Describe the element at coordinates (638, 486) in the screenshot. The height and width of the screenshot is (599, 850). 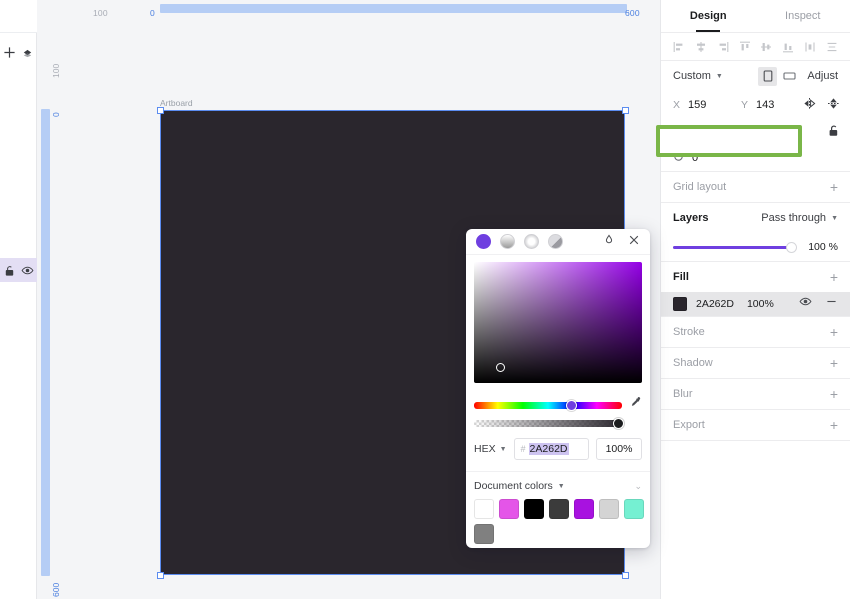
I see `collapse-chevron-icon: ⌄` at that location.